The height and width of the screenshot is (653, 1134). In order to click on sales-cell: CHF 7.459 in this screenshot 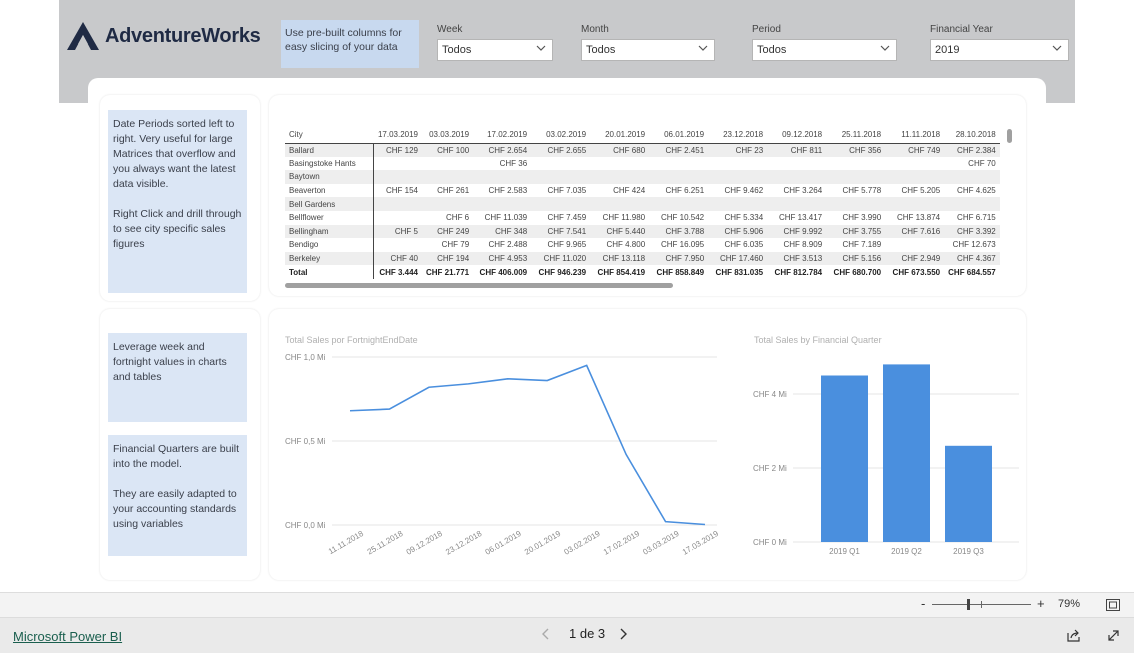, I will do `click(560, 218)`.